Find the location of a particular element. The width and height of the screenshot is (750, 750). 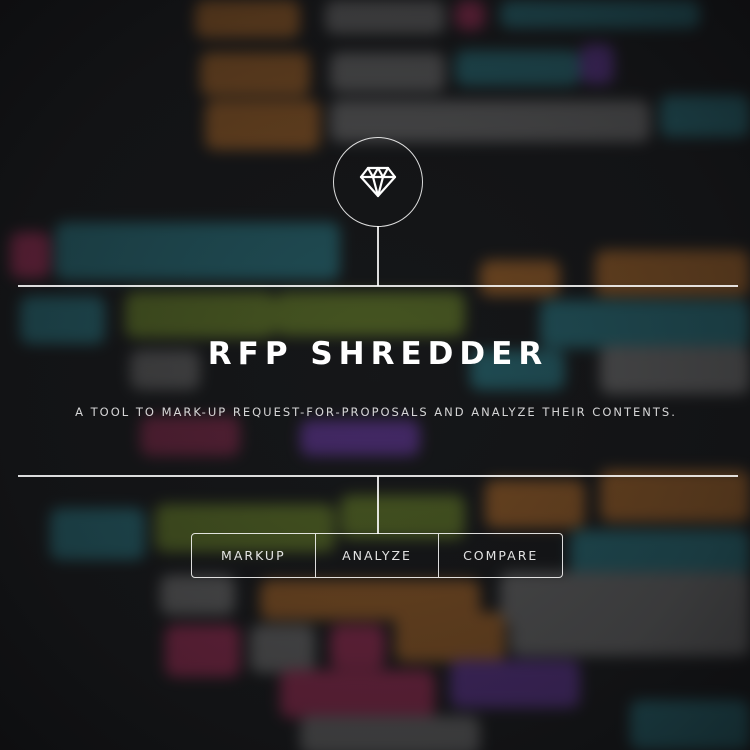

analyze-button: ANALYZE is located at coordinates (376, 555).